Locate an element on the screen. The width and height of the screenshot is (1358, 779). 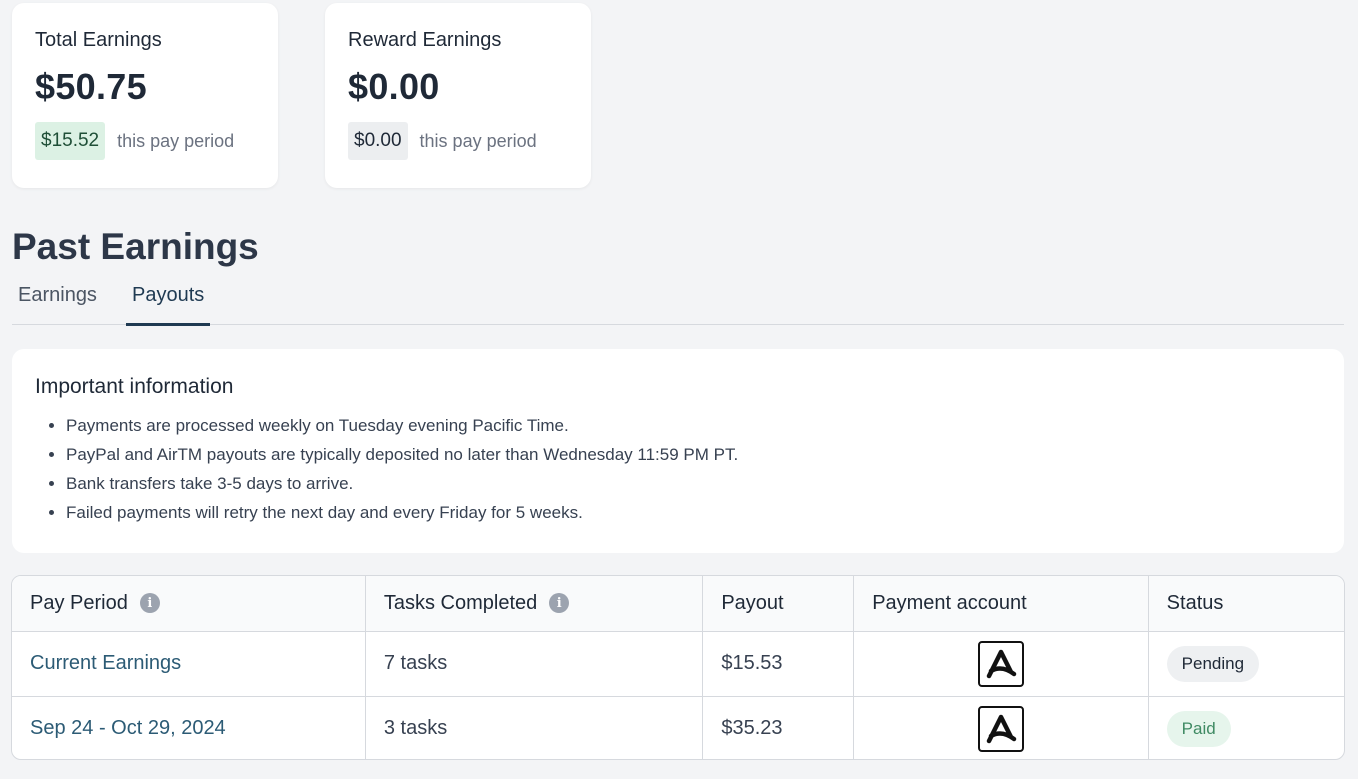
total-period-amount: $15.52 is located at coordinates (70, 141).